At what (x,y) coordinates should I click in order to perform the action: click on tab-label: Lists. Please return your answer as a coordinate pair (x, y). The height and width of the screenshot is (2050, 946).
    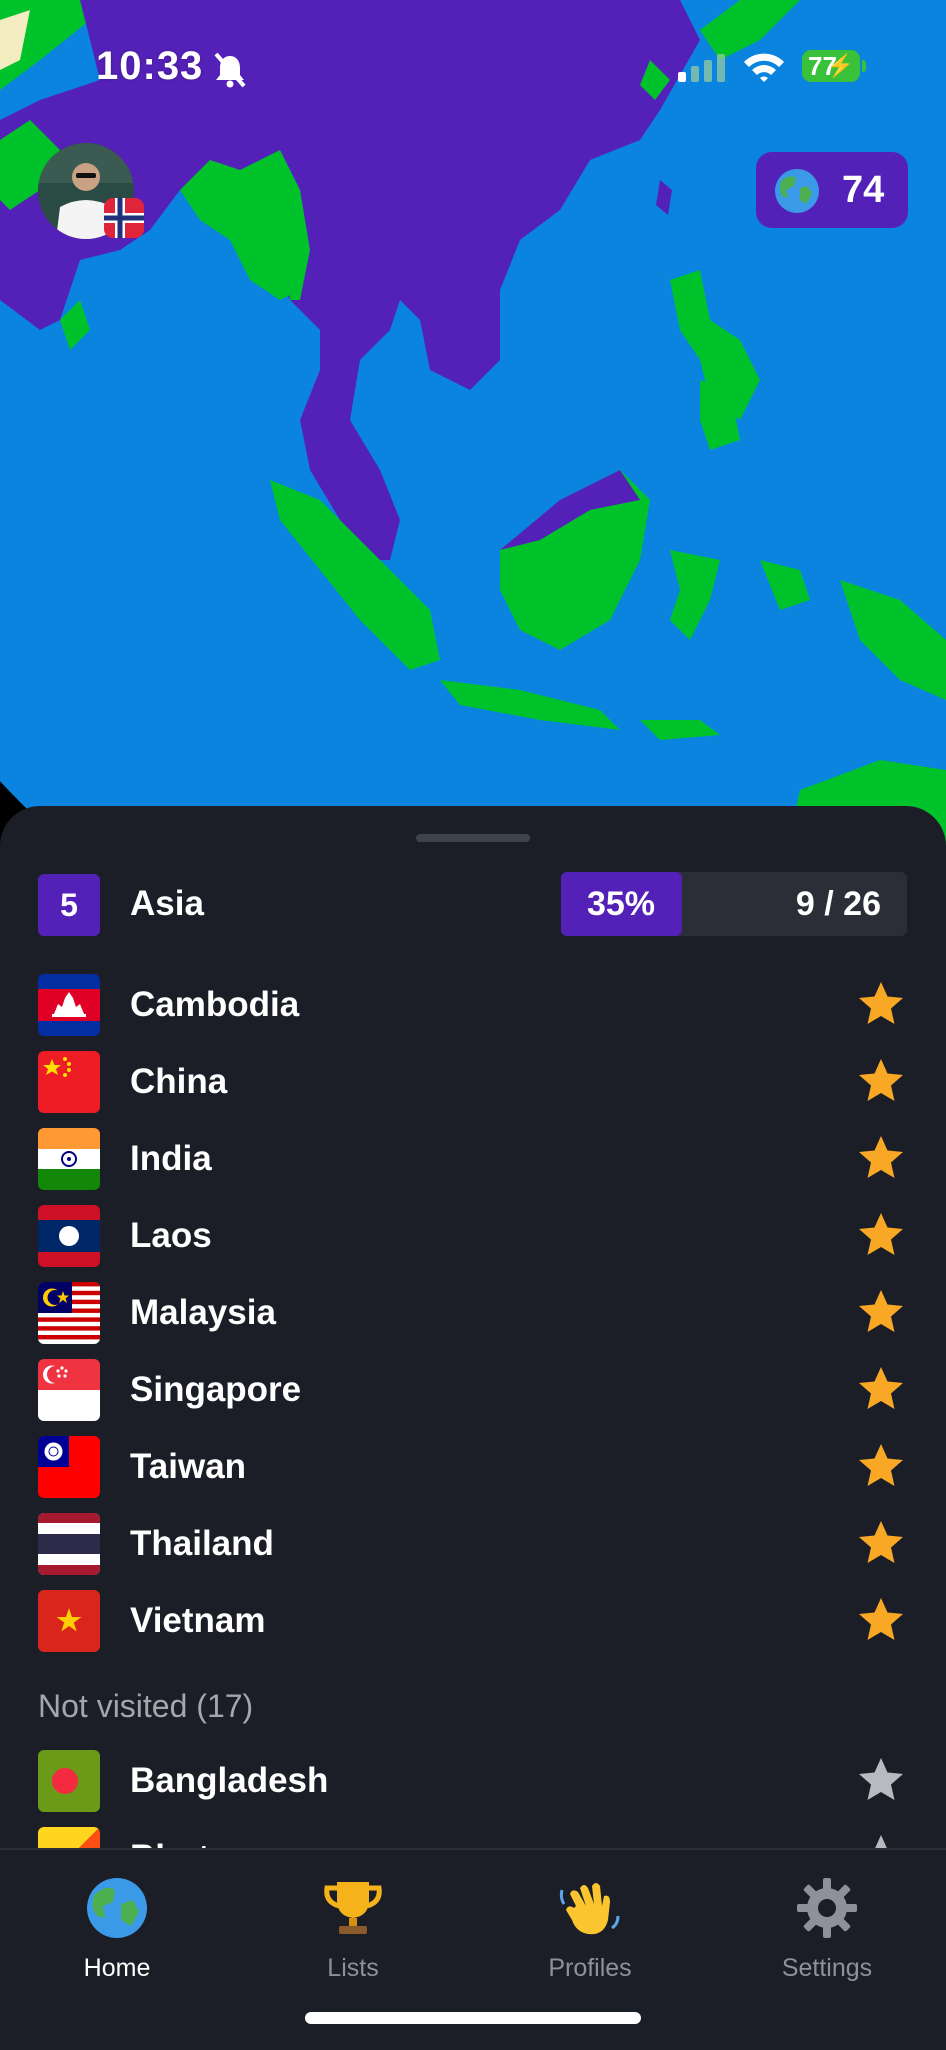
    Looking at the image, I should click on (353, 1968).